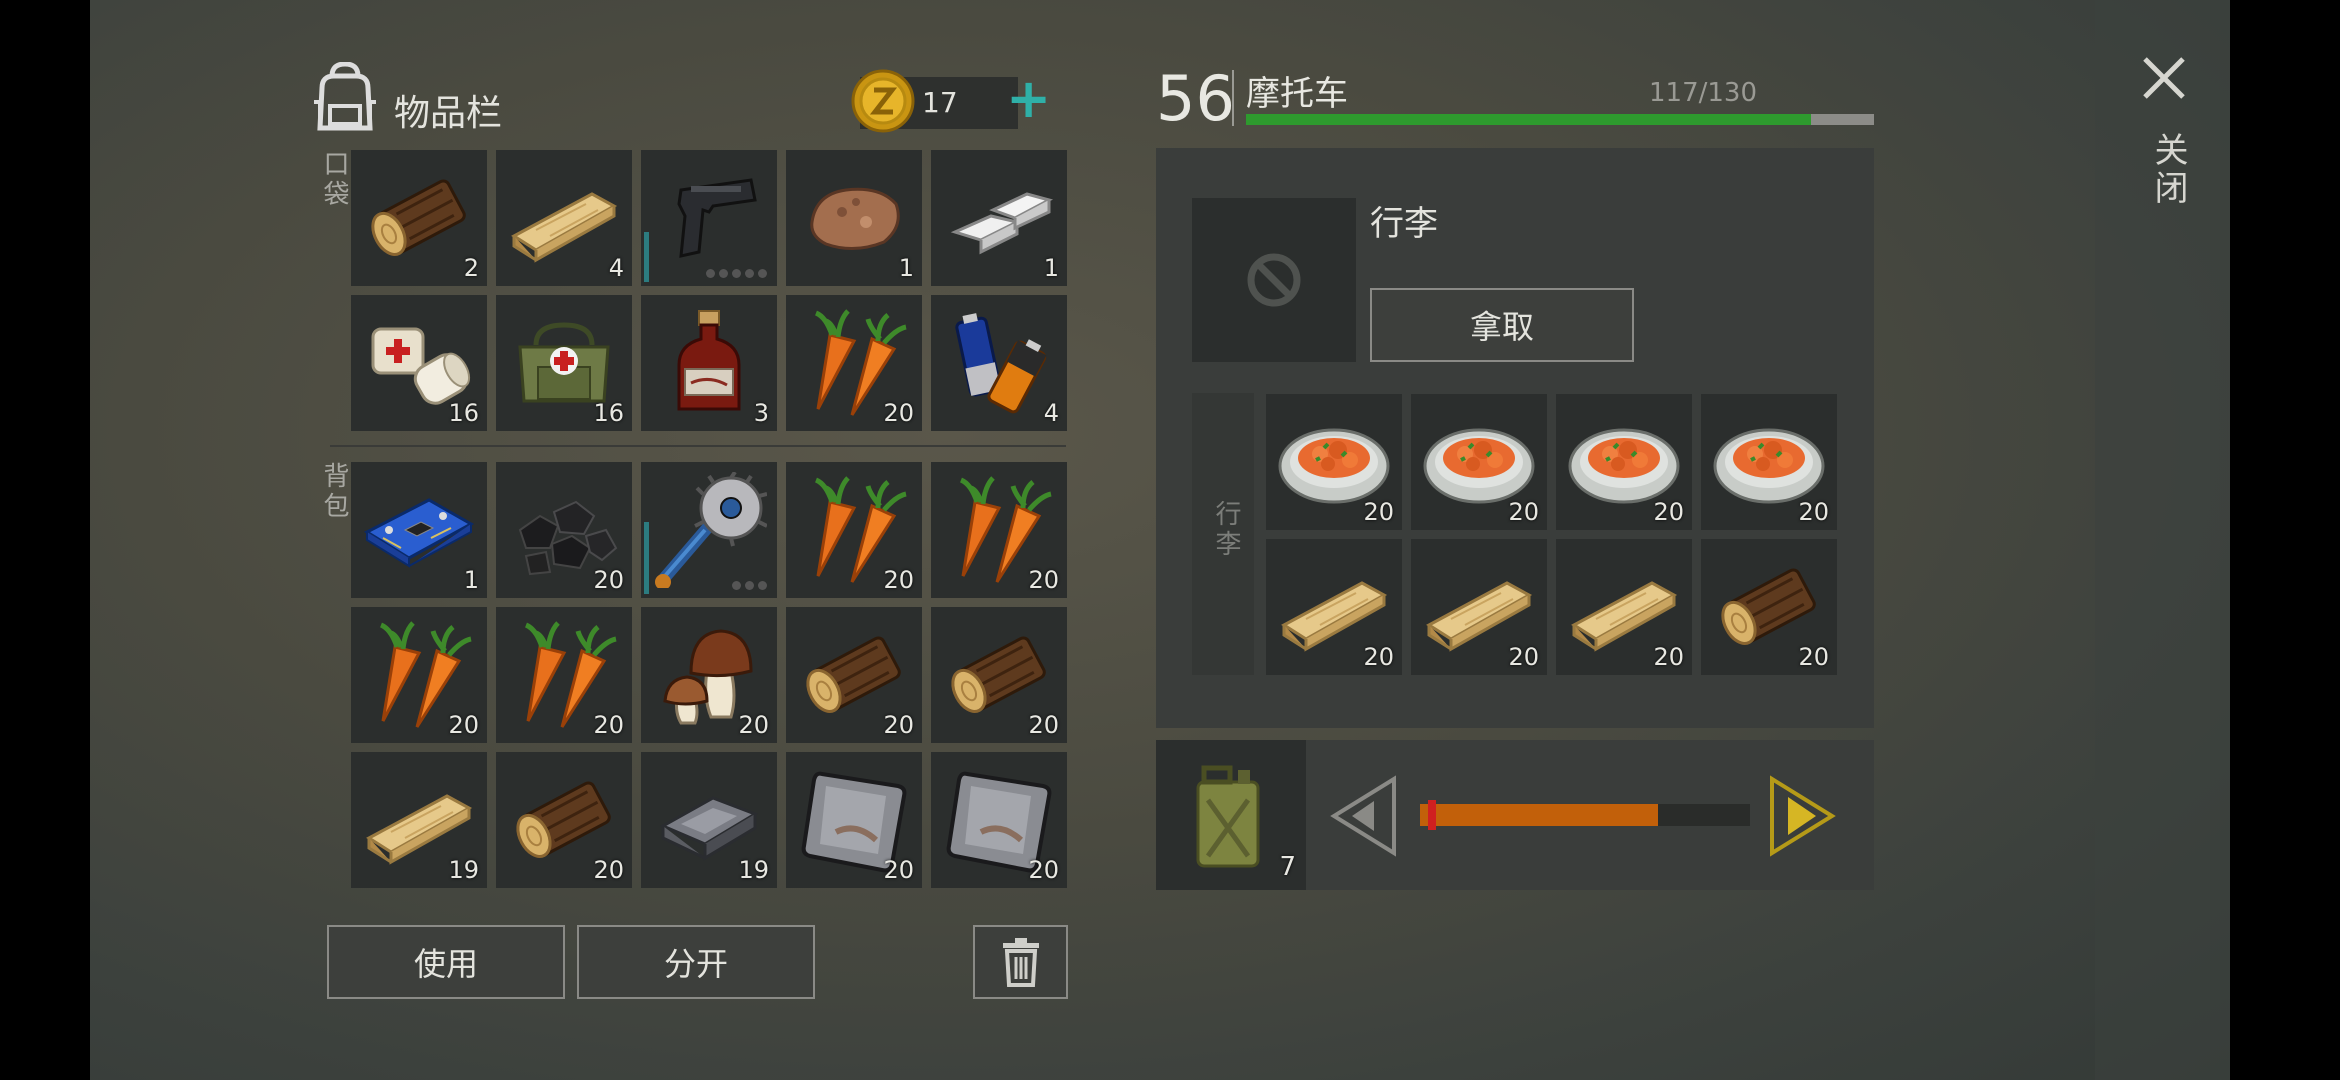 The width and height of the screenshot is (2340, 1080). What do you see at coordinates (1274, 280) in the screenshot?
I see `no-entry-icon` at bounding box center [1274, 280].